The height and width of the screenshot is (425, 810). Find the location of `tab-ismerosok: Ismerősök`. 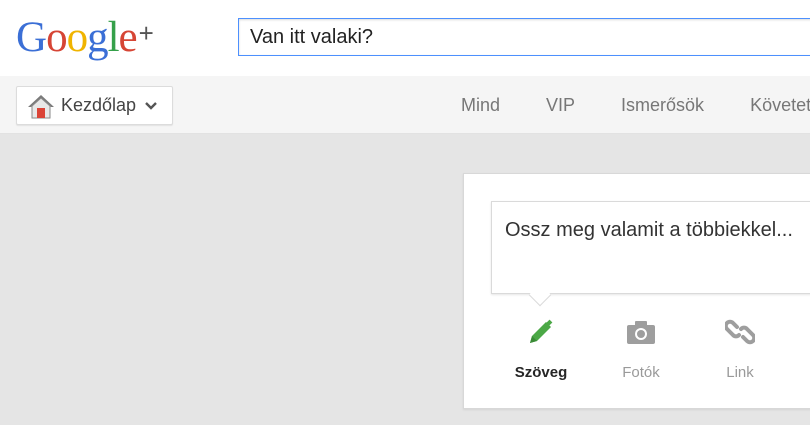

tab-ismerosok: Ismerősök is located at coordinates (662, 105).